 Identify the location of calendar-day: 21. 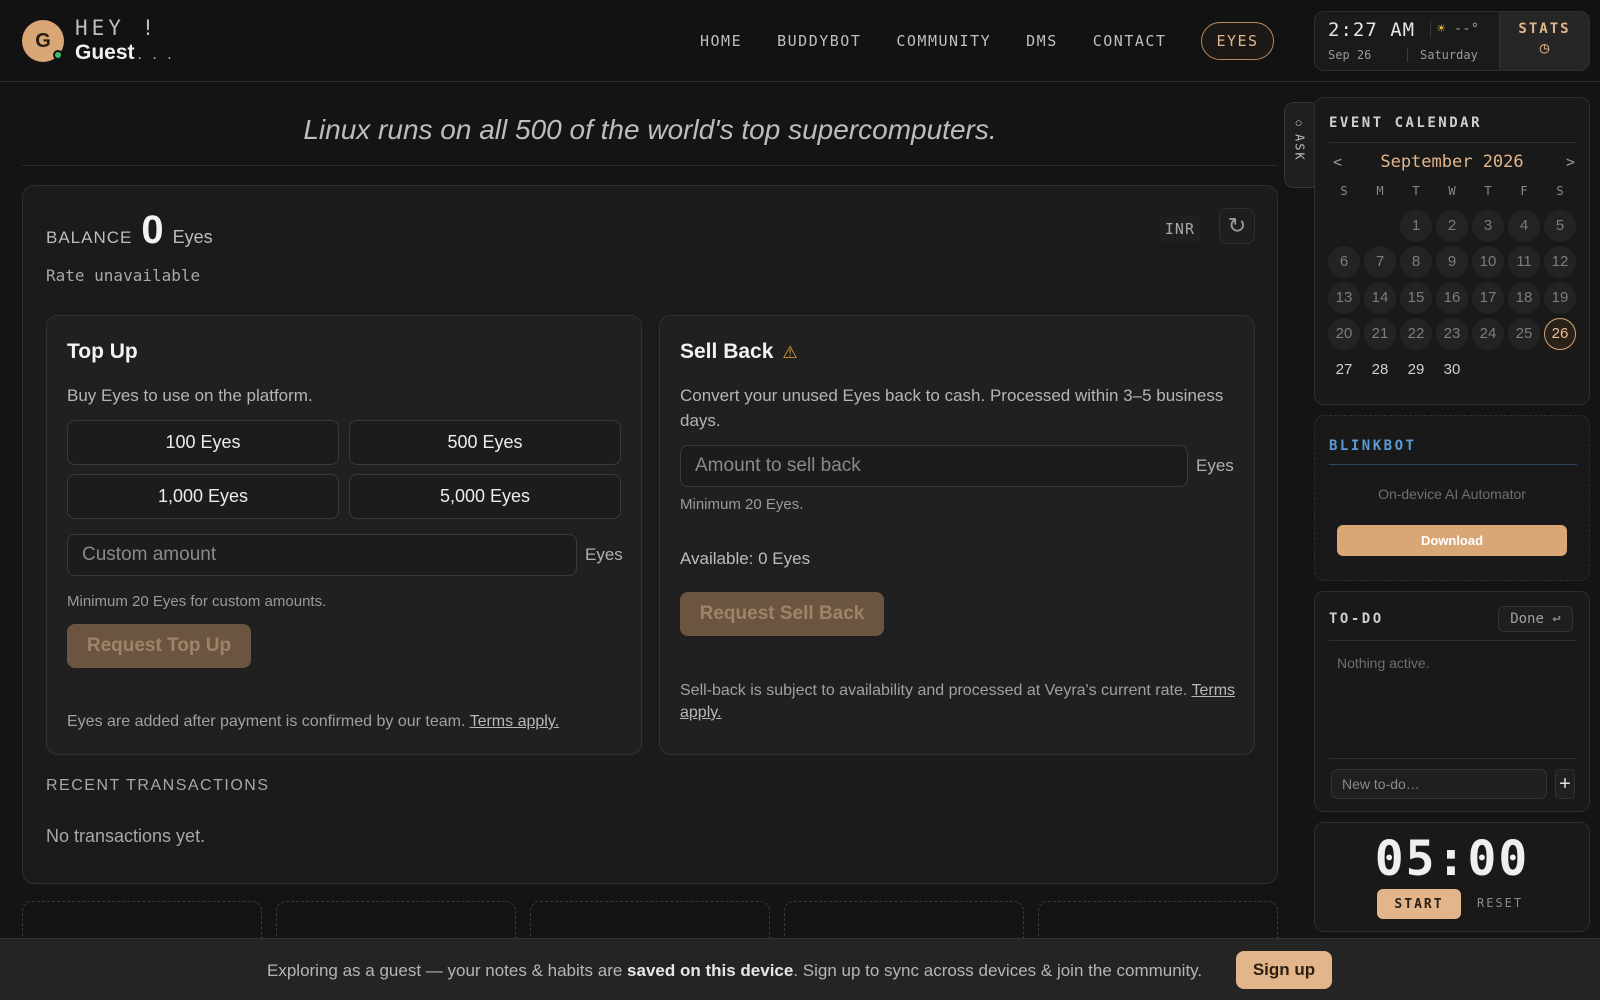
(1380, 334).